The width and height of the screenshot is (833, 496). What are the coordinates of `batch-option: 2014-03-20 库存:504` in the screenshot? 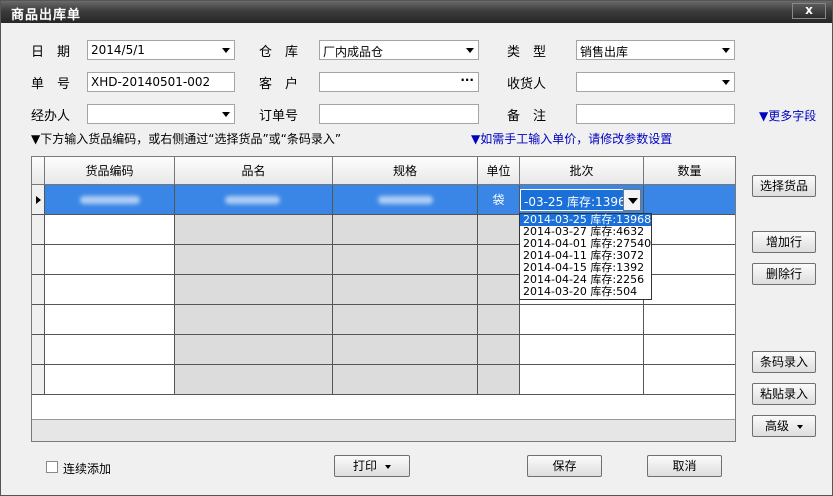 It's located at (585, 292).